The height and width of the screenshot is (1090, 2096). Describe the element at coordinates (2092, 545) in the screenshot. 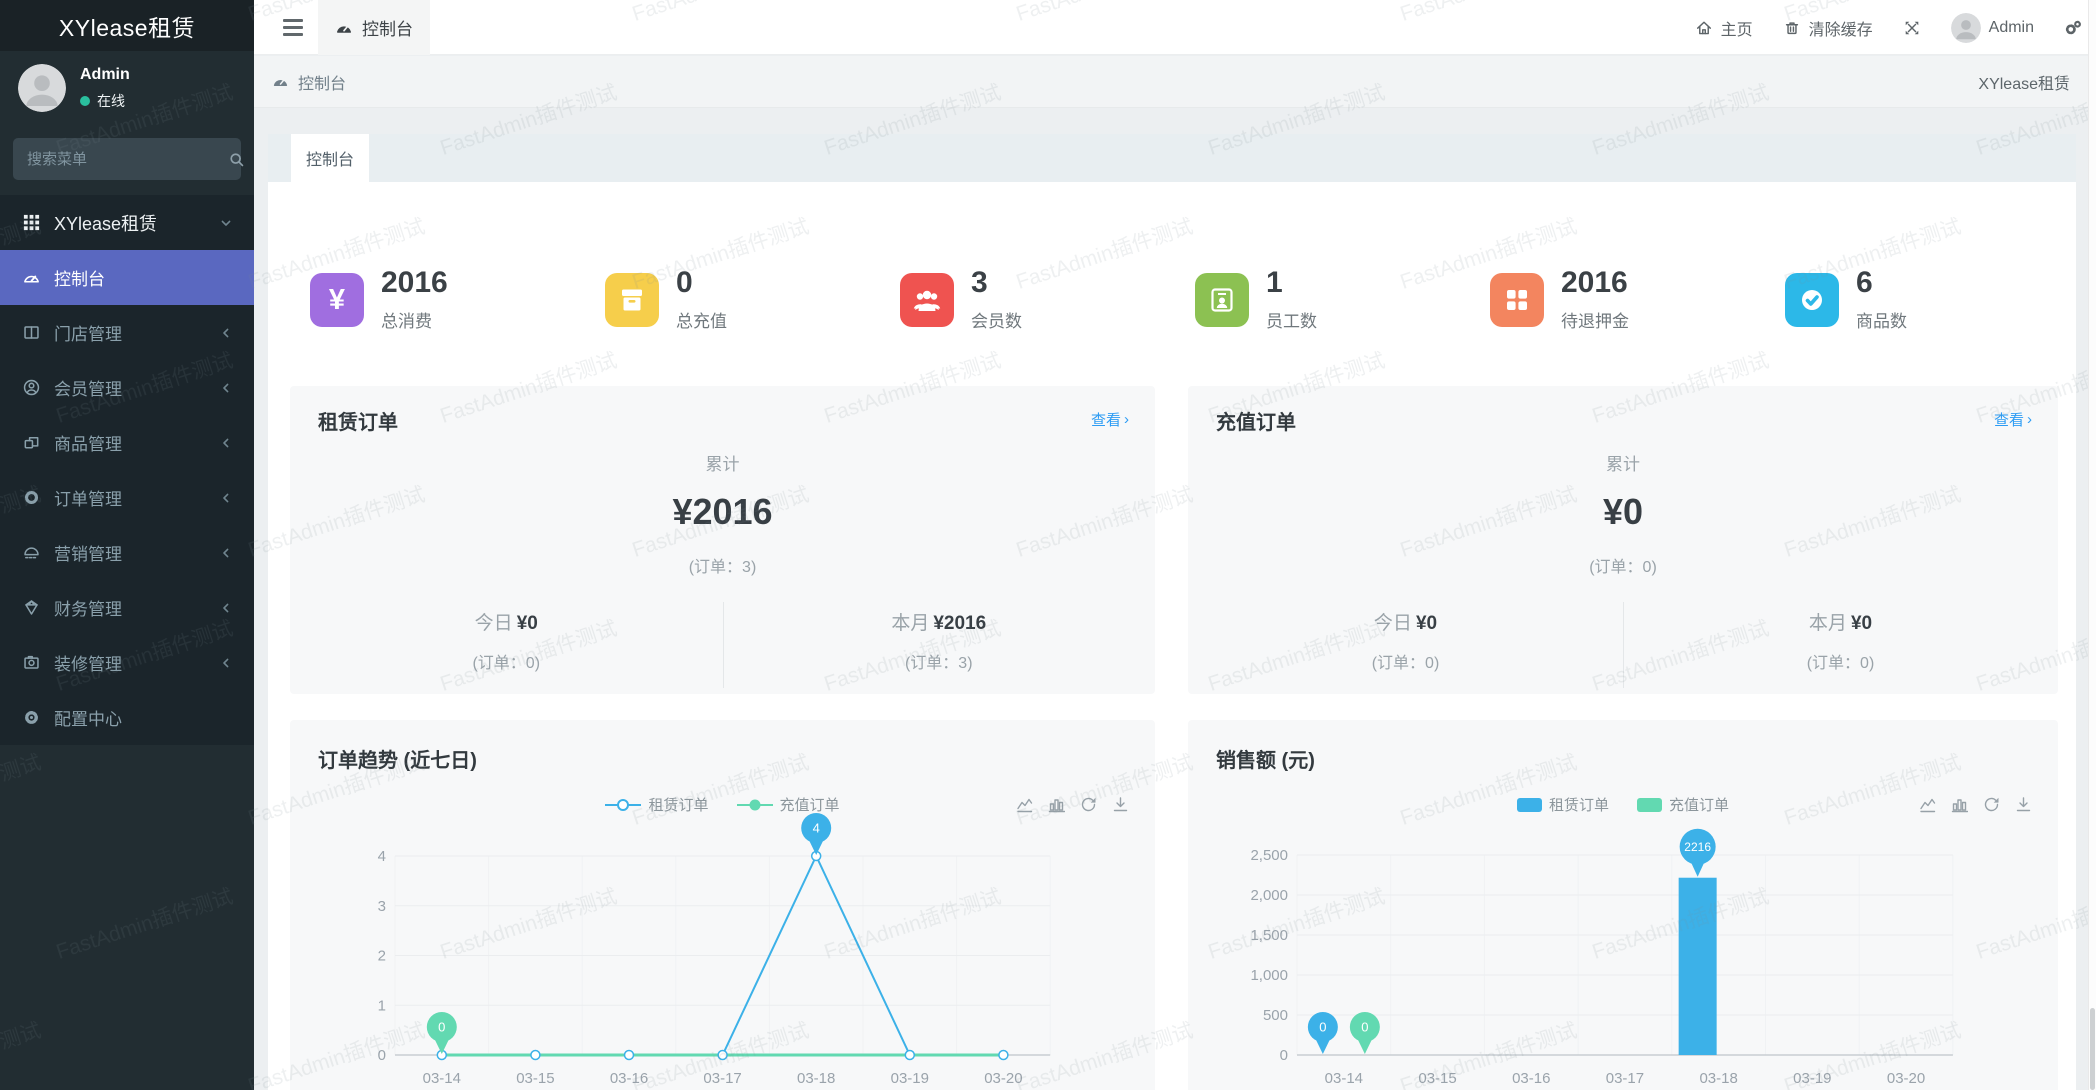

I see `vertical-scrollbar` at that location.